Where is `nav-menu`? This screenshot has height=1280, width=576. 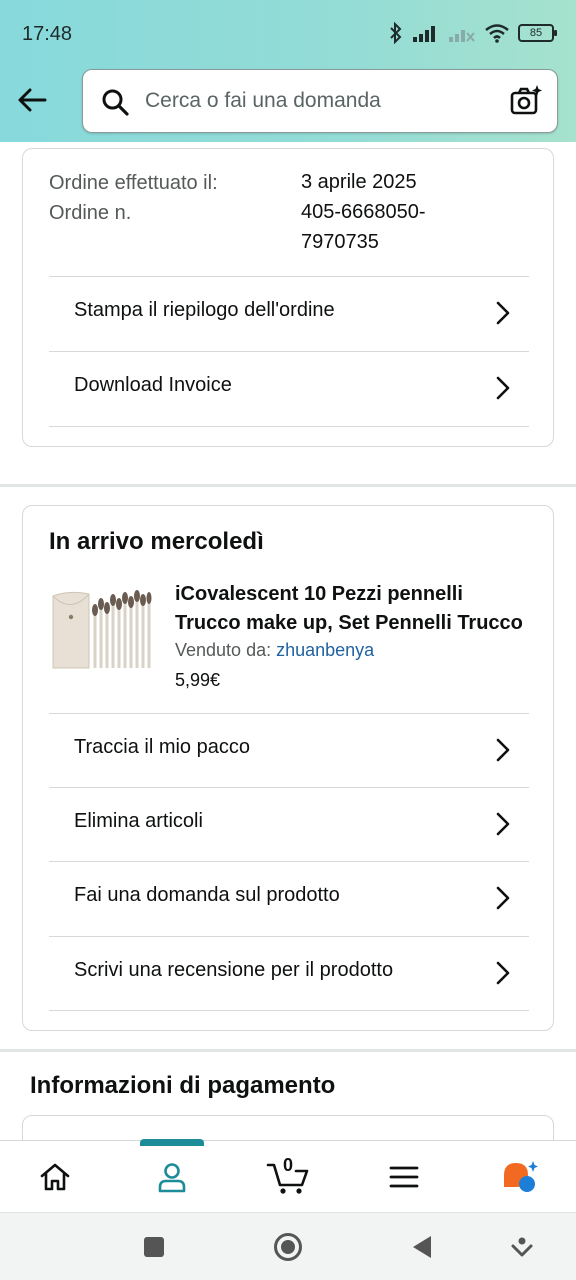 nav-menu is located at coordinates (404, 1177).